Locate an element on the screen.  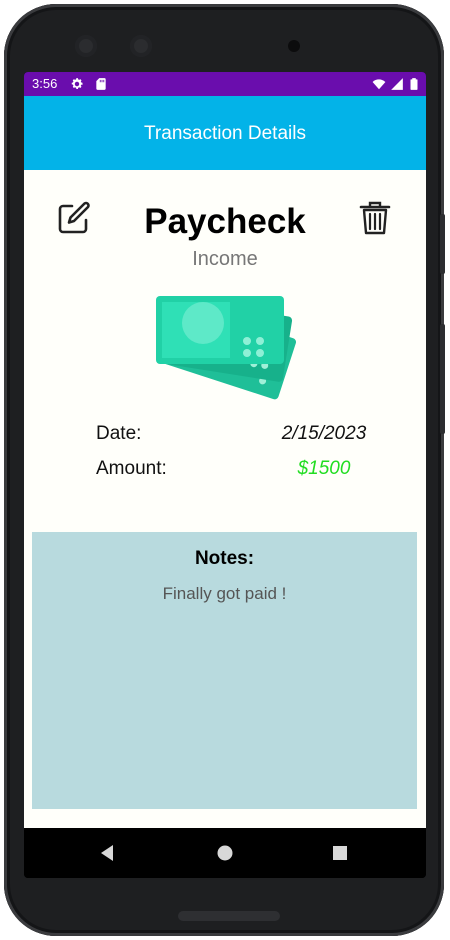
notes-heading: Notes: is located at coordinates (224, 558).